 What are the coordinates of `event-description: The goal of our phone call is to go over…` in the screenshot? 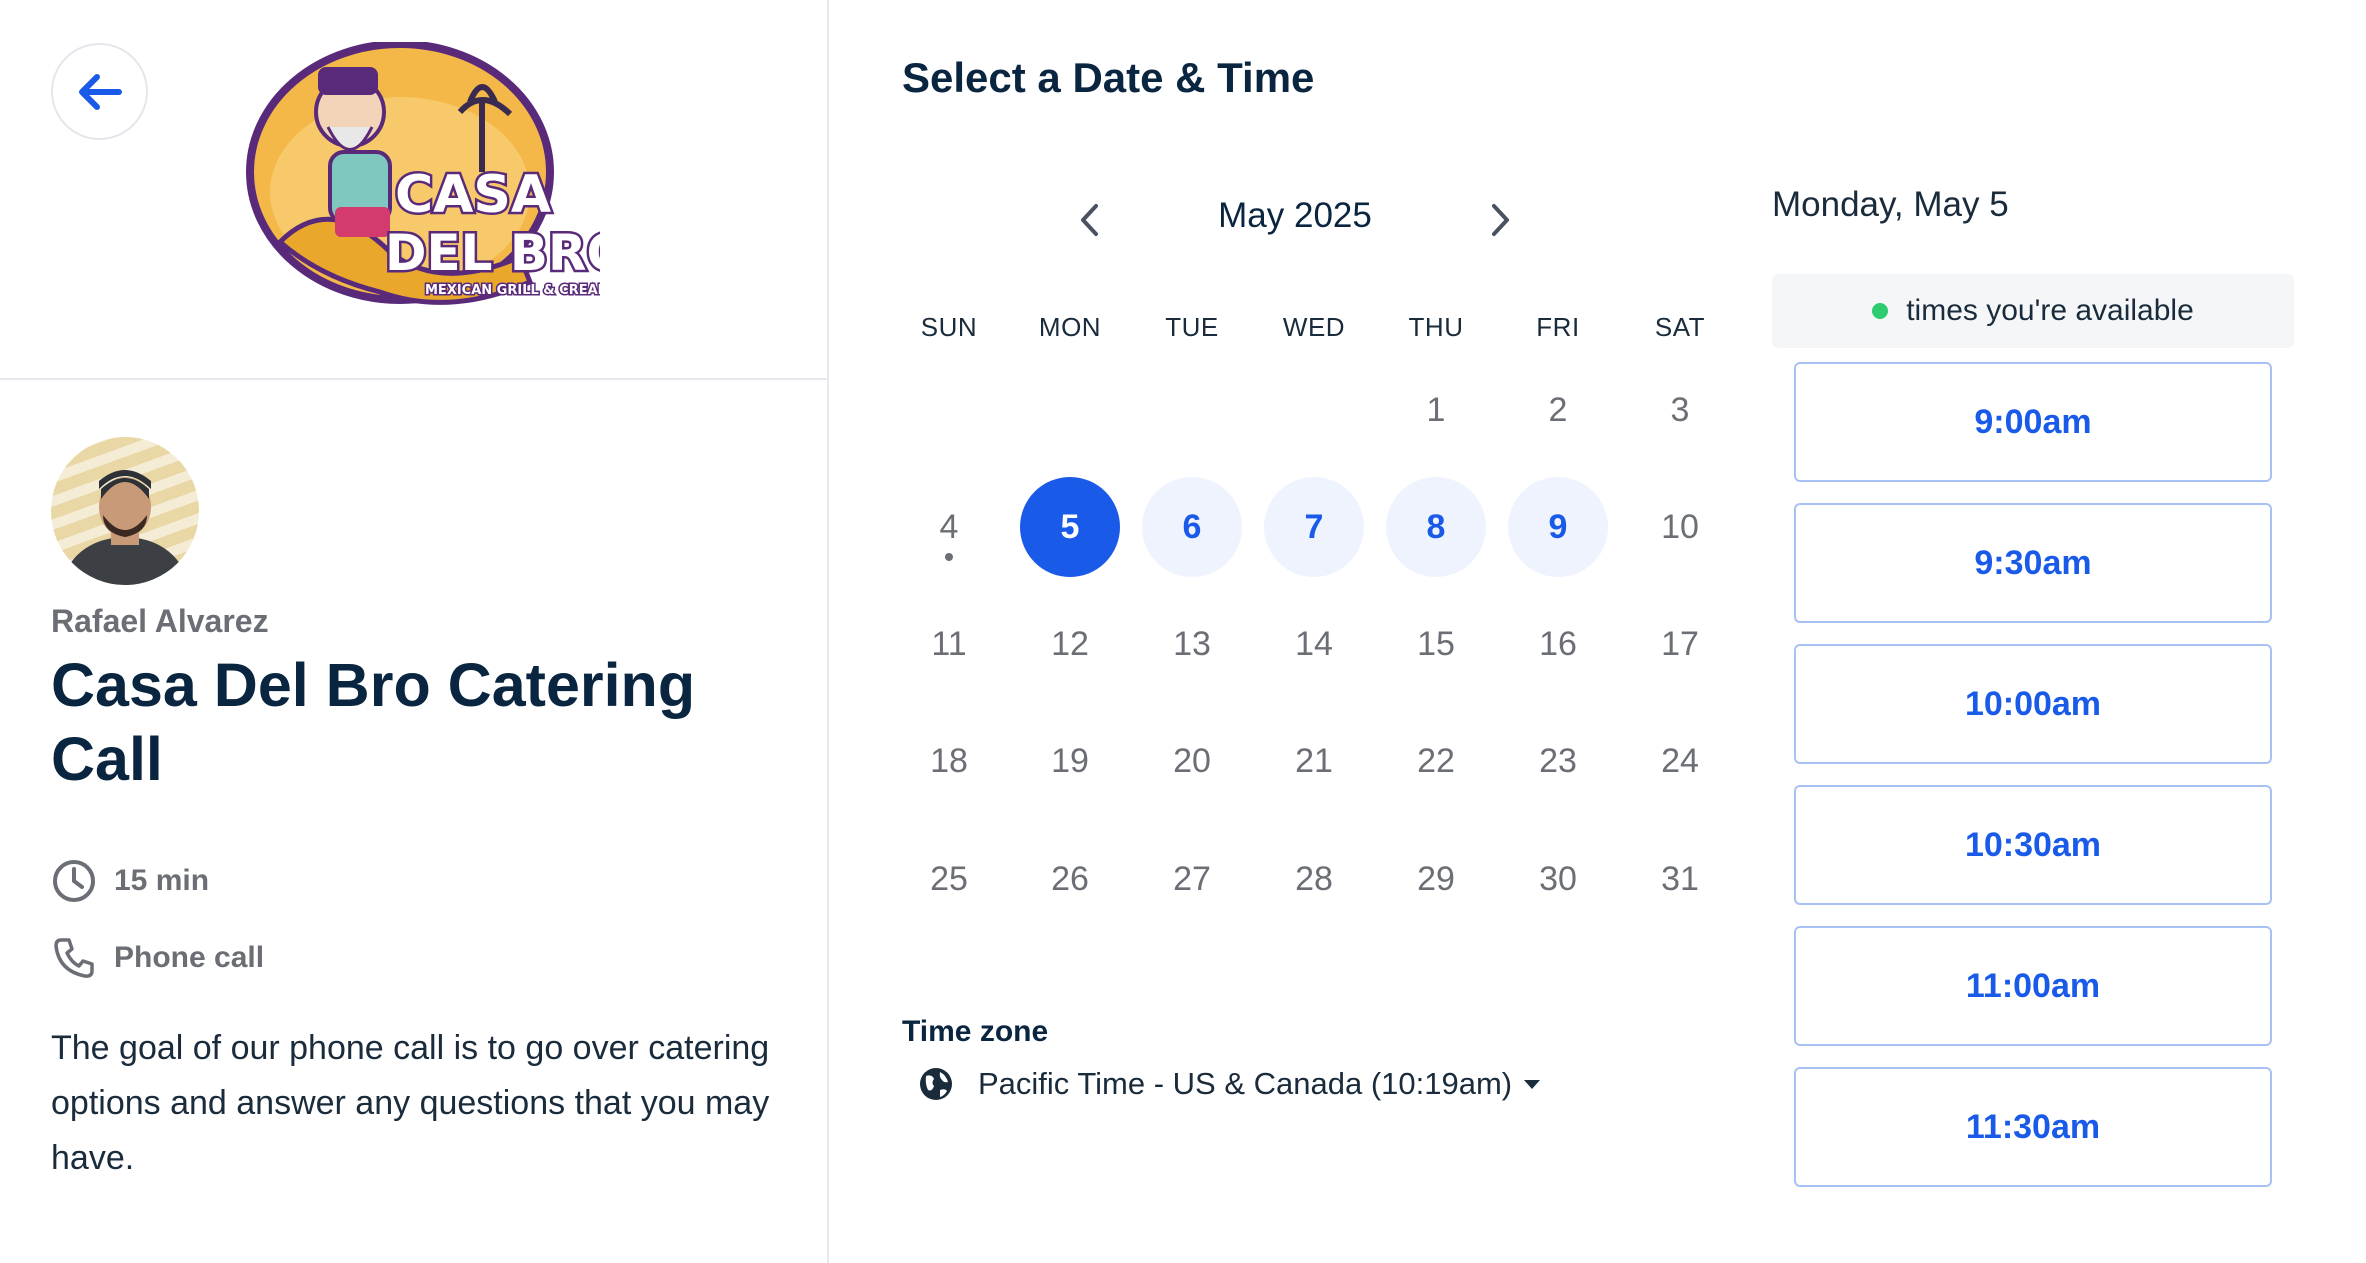 It's located at (410, 1103).